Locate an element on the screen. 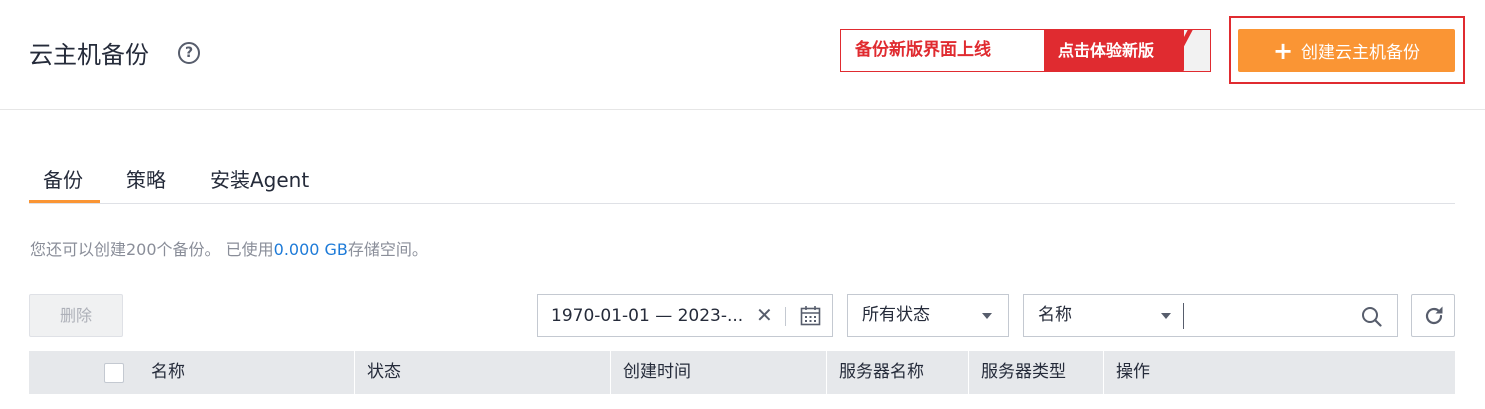  header-divider is located at coordinates (742, 109).